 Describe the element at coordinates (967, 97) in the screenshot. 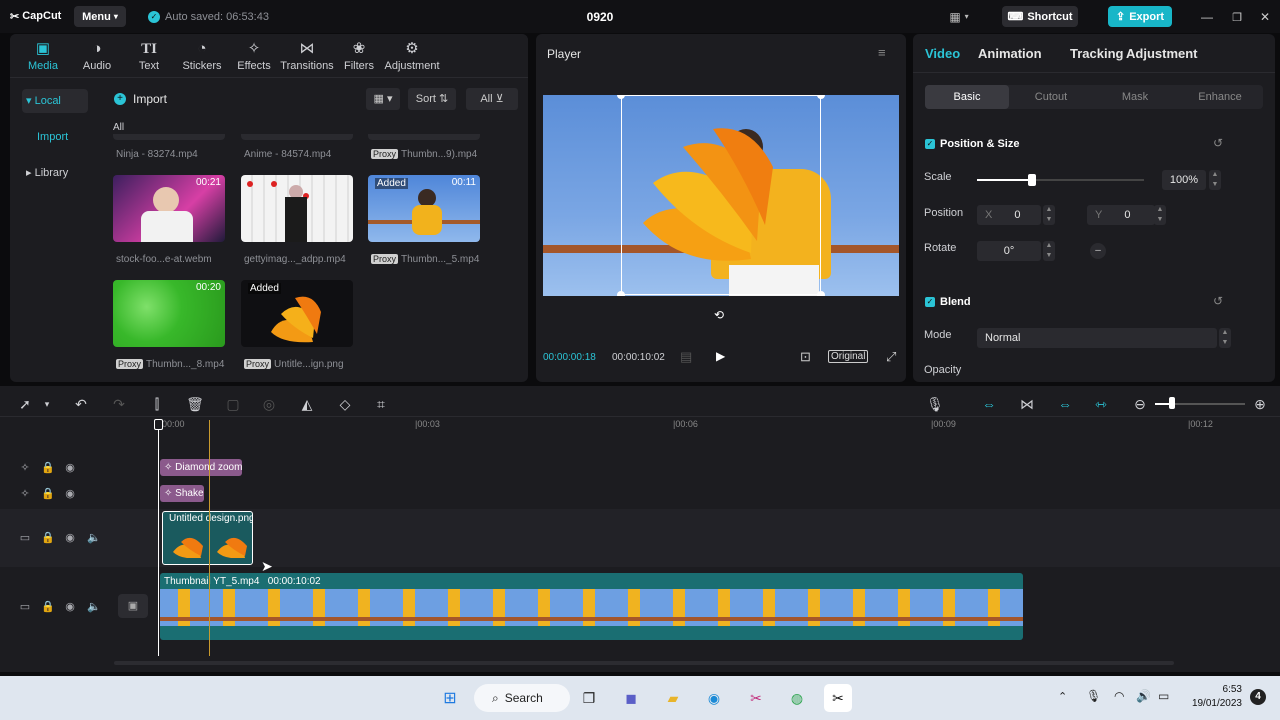

I see `subtab-basic: Basic` at that location.